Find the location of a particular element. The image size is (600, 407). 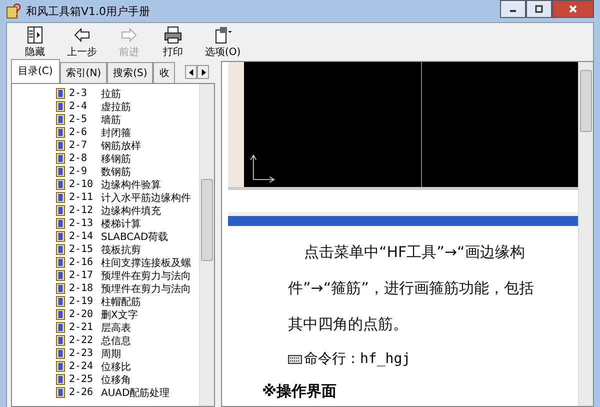

close-icon is located at coordinates (573, 9).